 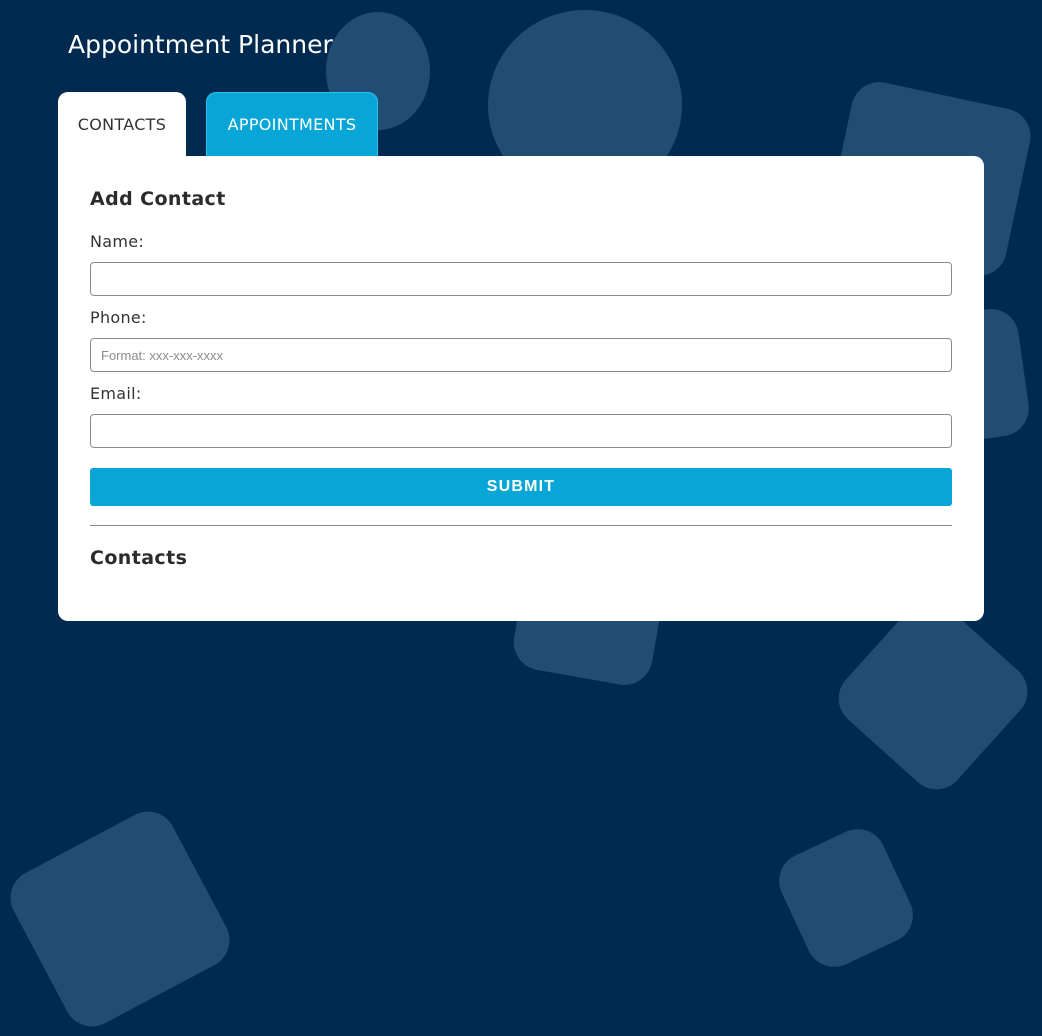 I want to click on tab-appointments: APPOINTMENTS, so click(x=292, y=124).